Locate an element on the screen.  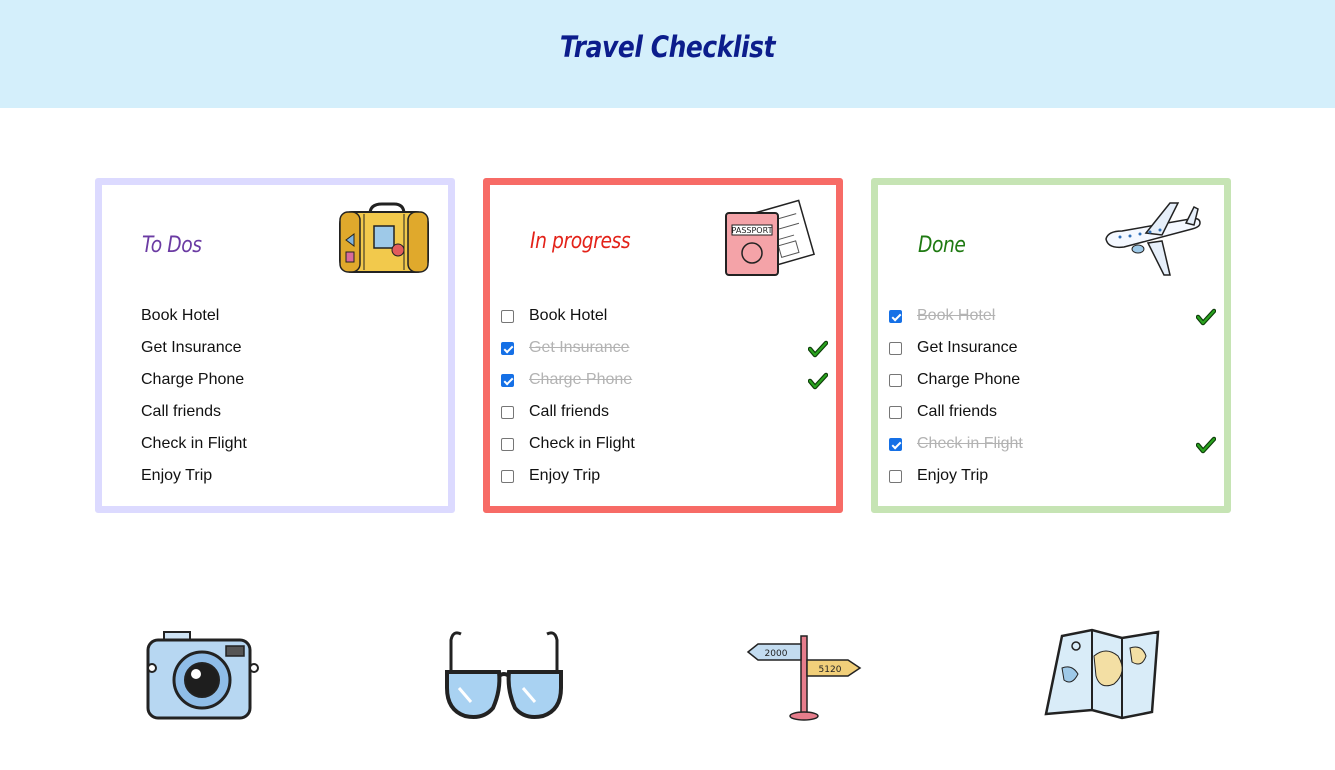
page-title: Travel Checklist is located at coordinates (667, 47).